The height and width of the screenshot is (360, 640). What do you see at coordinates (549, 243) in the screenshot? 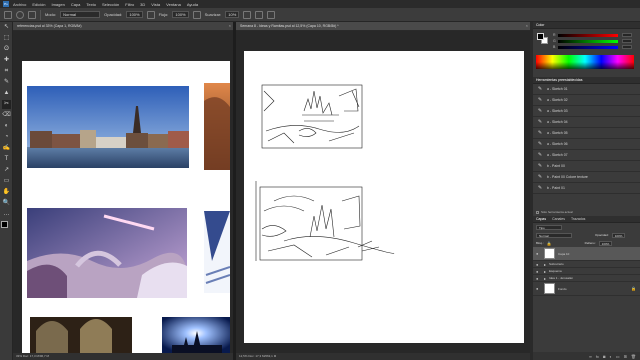
I see `lock-icon: 🔒` at bounding box center [549, 243].